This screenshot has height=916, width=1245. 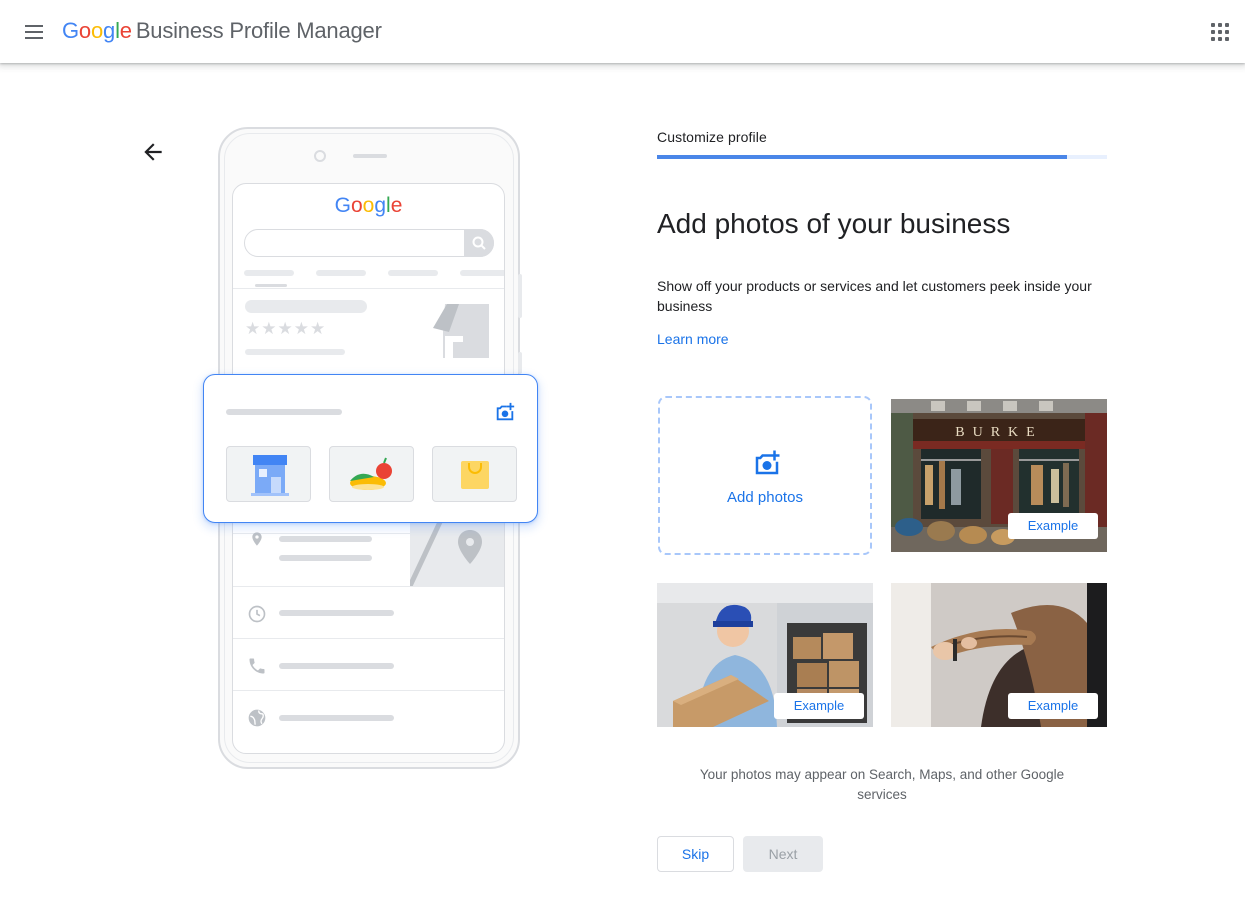 I want to click on clock-icon, so click(x=257, y=616).